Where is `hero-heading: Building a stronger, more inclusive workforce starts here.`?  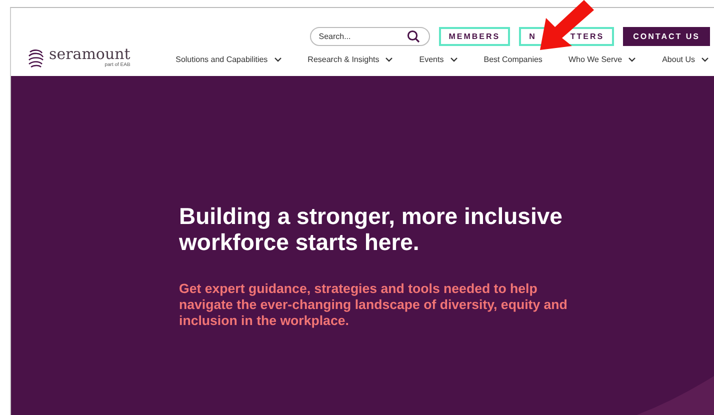
hero-heading: Building a stronger, more inclusive workforce starts here. is located at coordinates (371, 229).